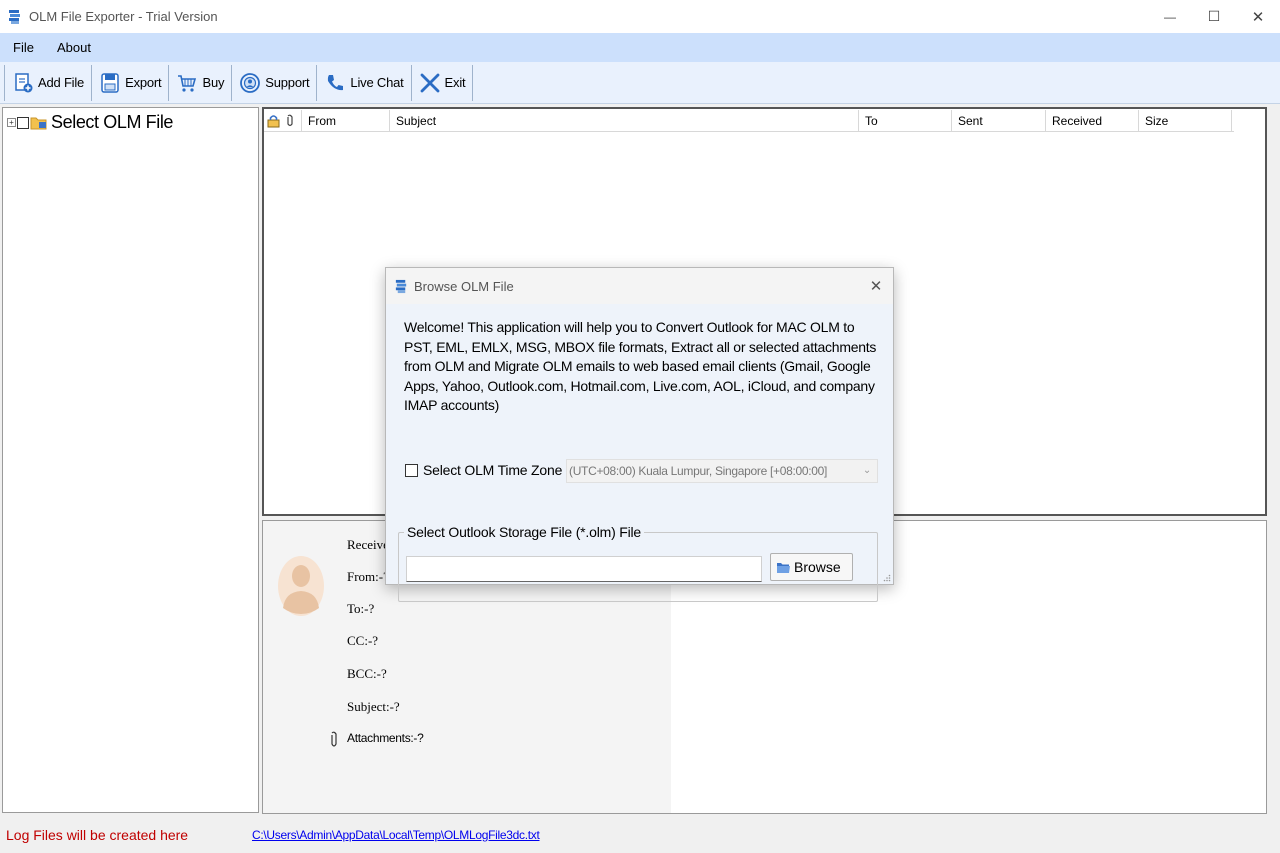  I want to click on add-file-label: Add File, so click(61, 82).